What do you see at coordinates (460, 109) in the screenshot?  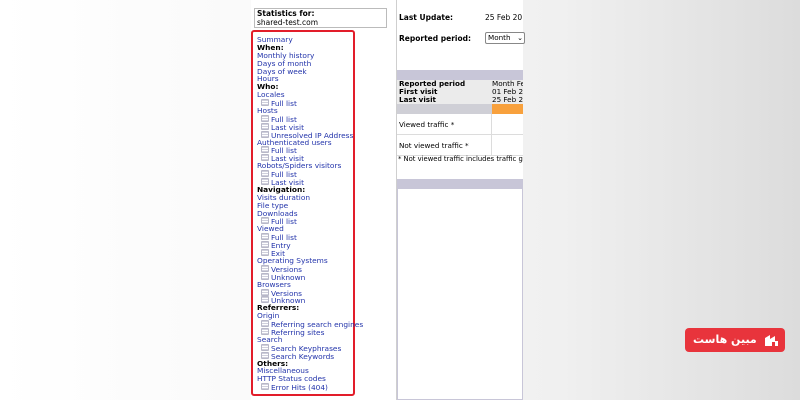 I see `traffic-header` at bounding box center [460, 109].